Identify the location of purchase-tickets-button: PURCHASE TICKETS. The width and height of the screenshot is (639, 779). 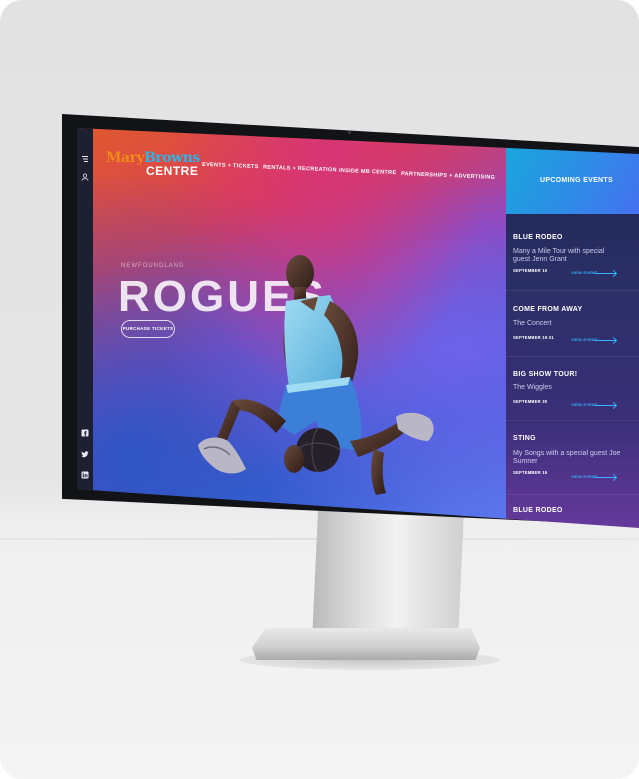
(148, 329).